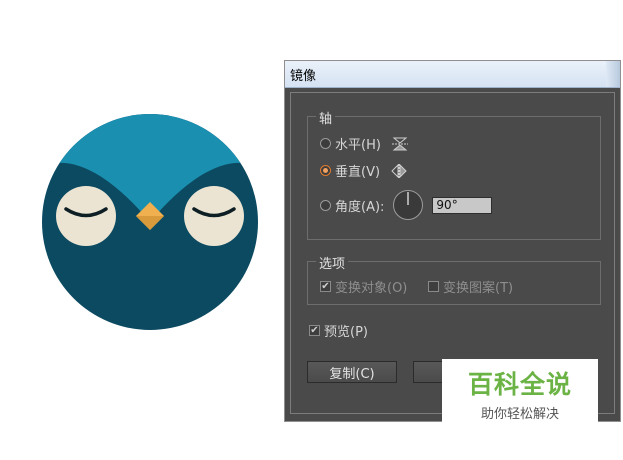  What do you see at coordinates (325, 143) in the screenshot?
I see `horizontal-radio` at bounding box center [325, 143].